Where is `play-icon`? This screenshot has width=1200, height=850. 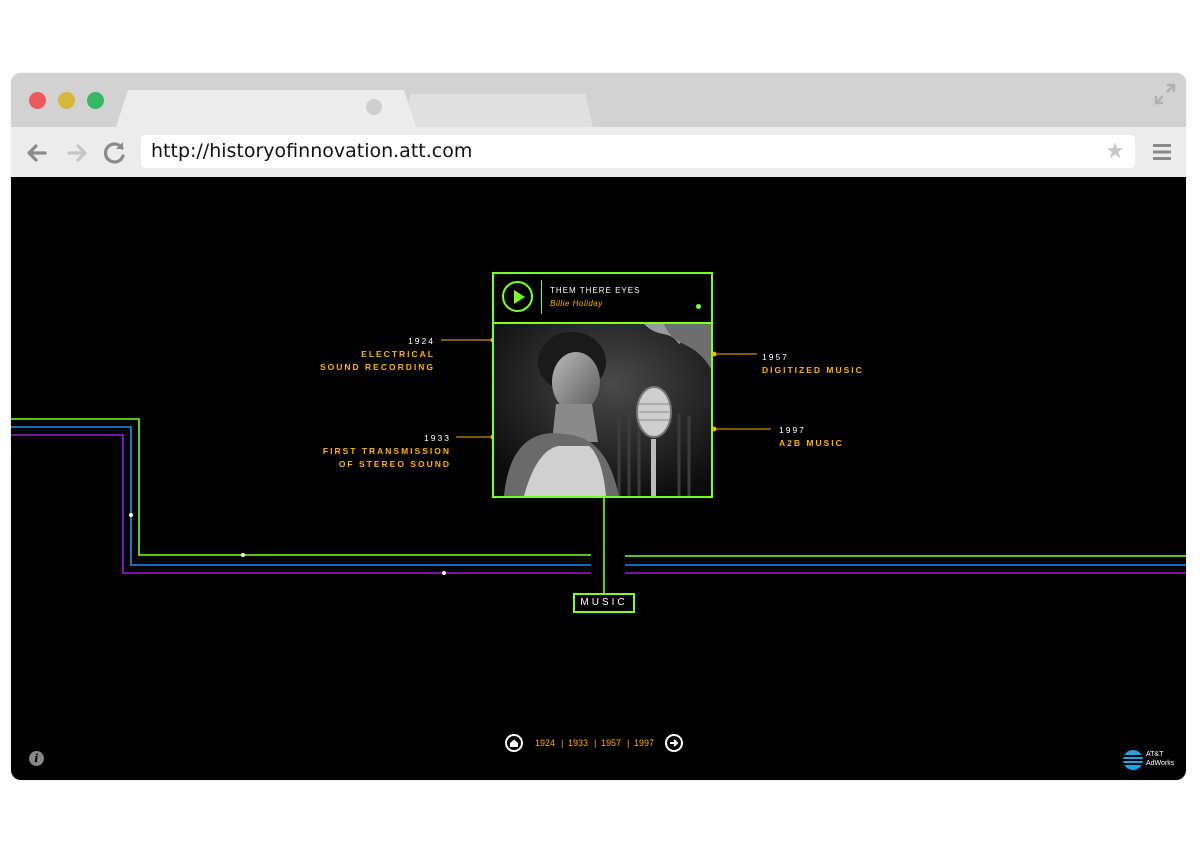
play-icon is located at coordinates (517, 296).